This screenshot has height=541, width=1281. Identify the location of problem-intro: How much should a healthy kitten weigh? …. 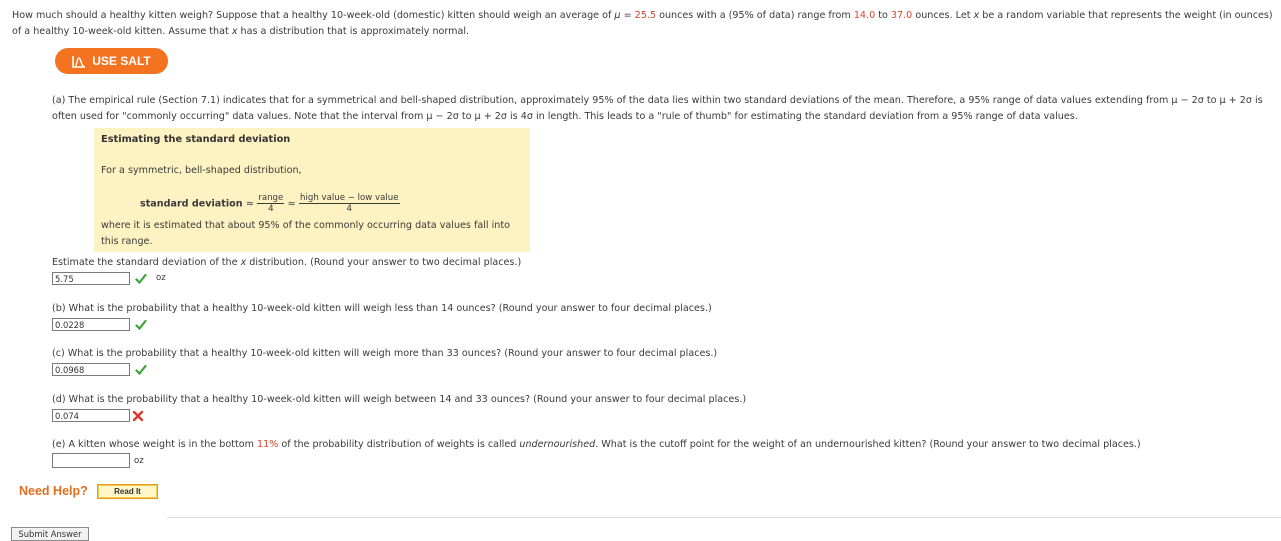
(643, 23).